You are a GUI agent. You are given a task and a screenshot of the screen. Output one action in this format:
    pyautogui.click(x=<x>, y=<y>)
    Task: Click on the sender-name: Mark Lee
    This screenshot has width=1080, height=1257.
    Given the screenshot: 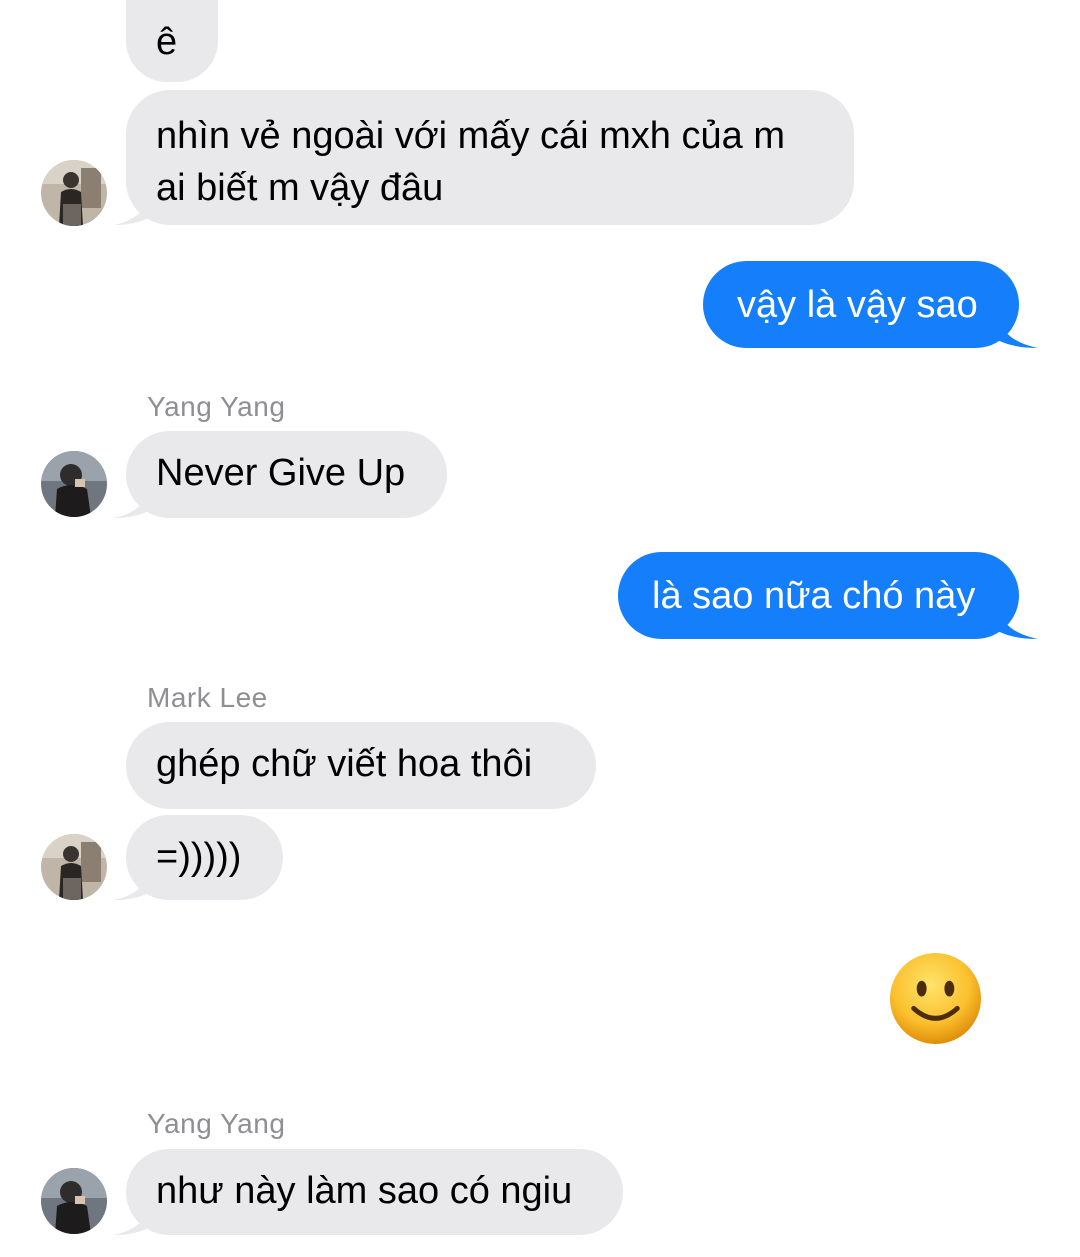 What is the action you would take?
    pyautogui.click(x=207, y=697)
    